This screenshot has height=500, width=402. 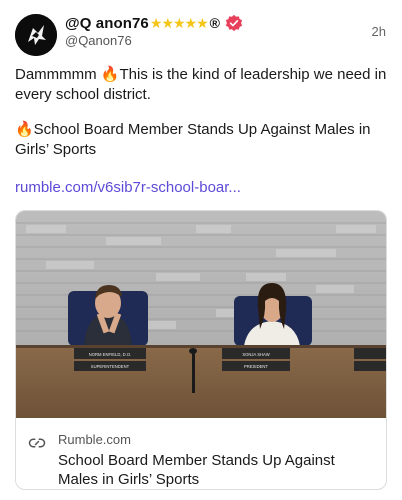 I want to click on registered-mark: ®, so click(x=214, y=23).